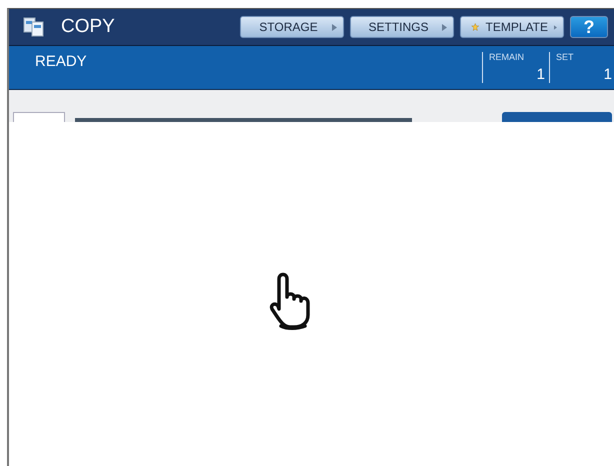 This screenshot has height=466, width=614. I want to click on menu-button: TEMPLATE, so click(512, 27).